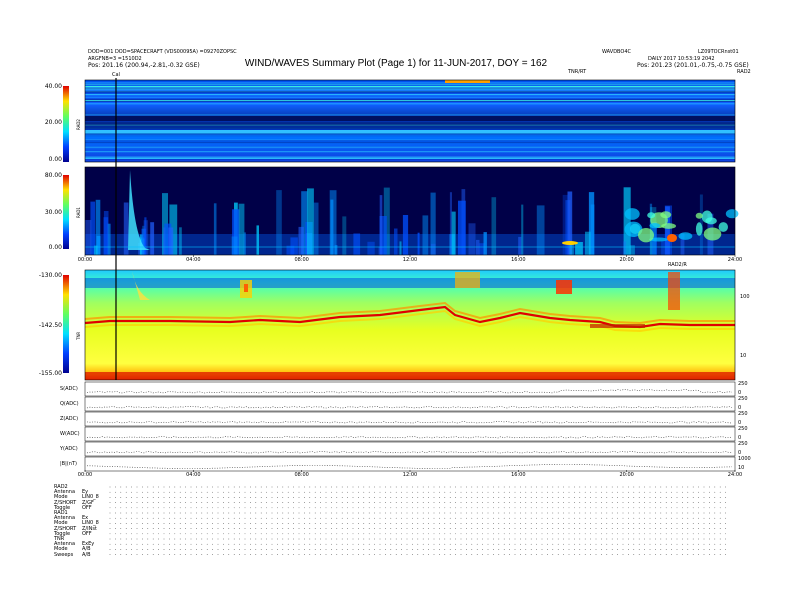 The image size is (792, 612). What do you see at coordinates (672, 238) in the screenshot?
I see `rad1-hot-spot` at bounding box center [672, 238].